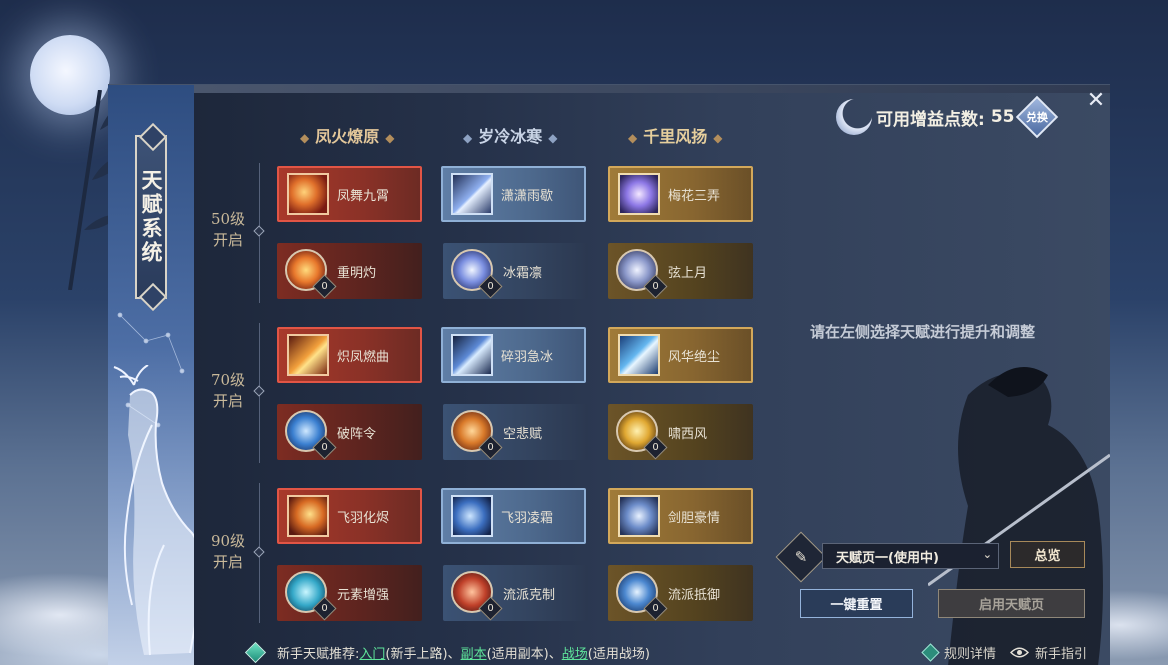  What do you see at coordinates (372, 652) in the screenshot?
I see `link-beginner: 入门` at bounding box center [372, 652].